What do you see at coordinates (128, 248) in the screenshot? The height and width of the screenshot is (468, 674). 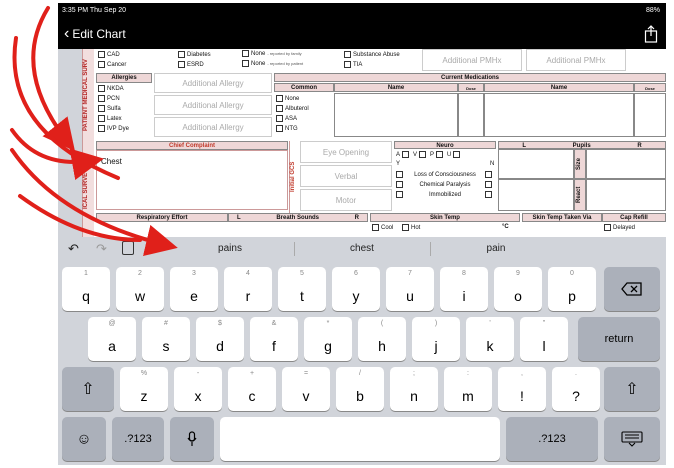 I see `paste-icon` at bounding box center [128, 248].